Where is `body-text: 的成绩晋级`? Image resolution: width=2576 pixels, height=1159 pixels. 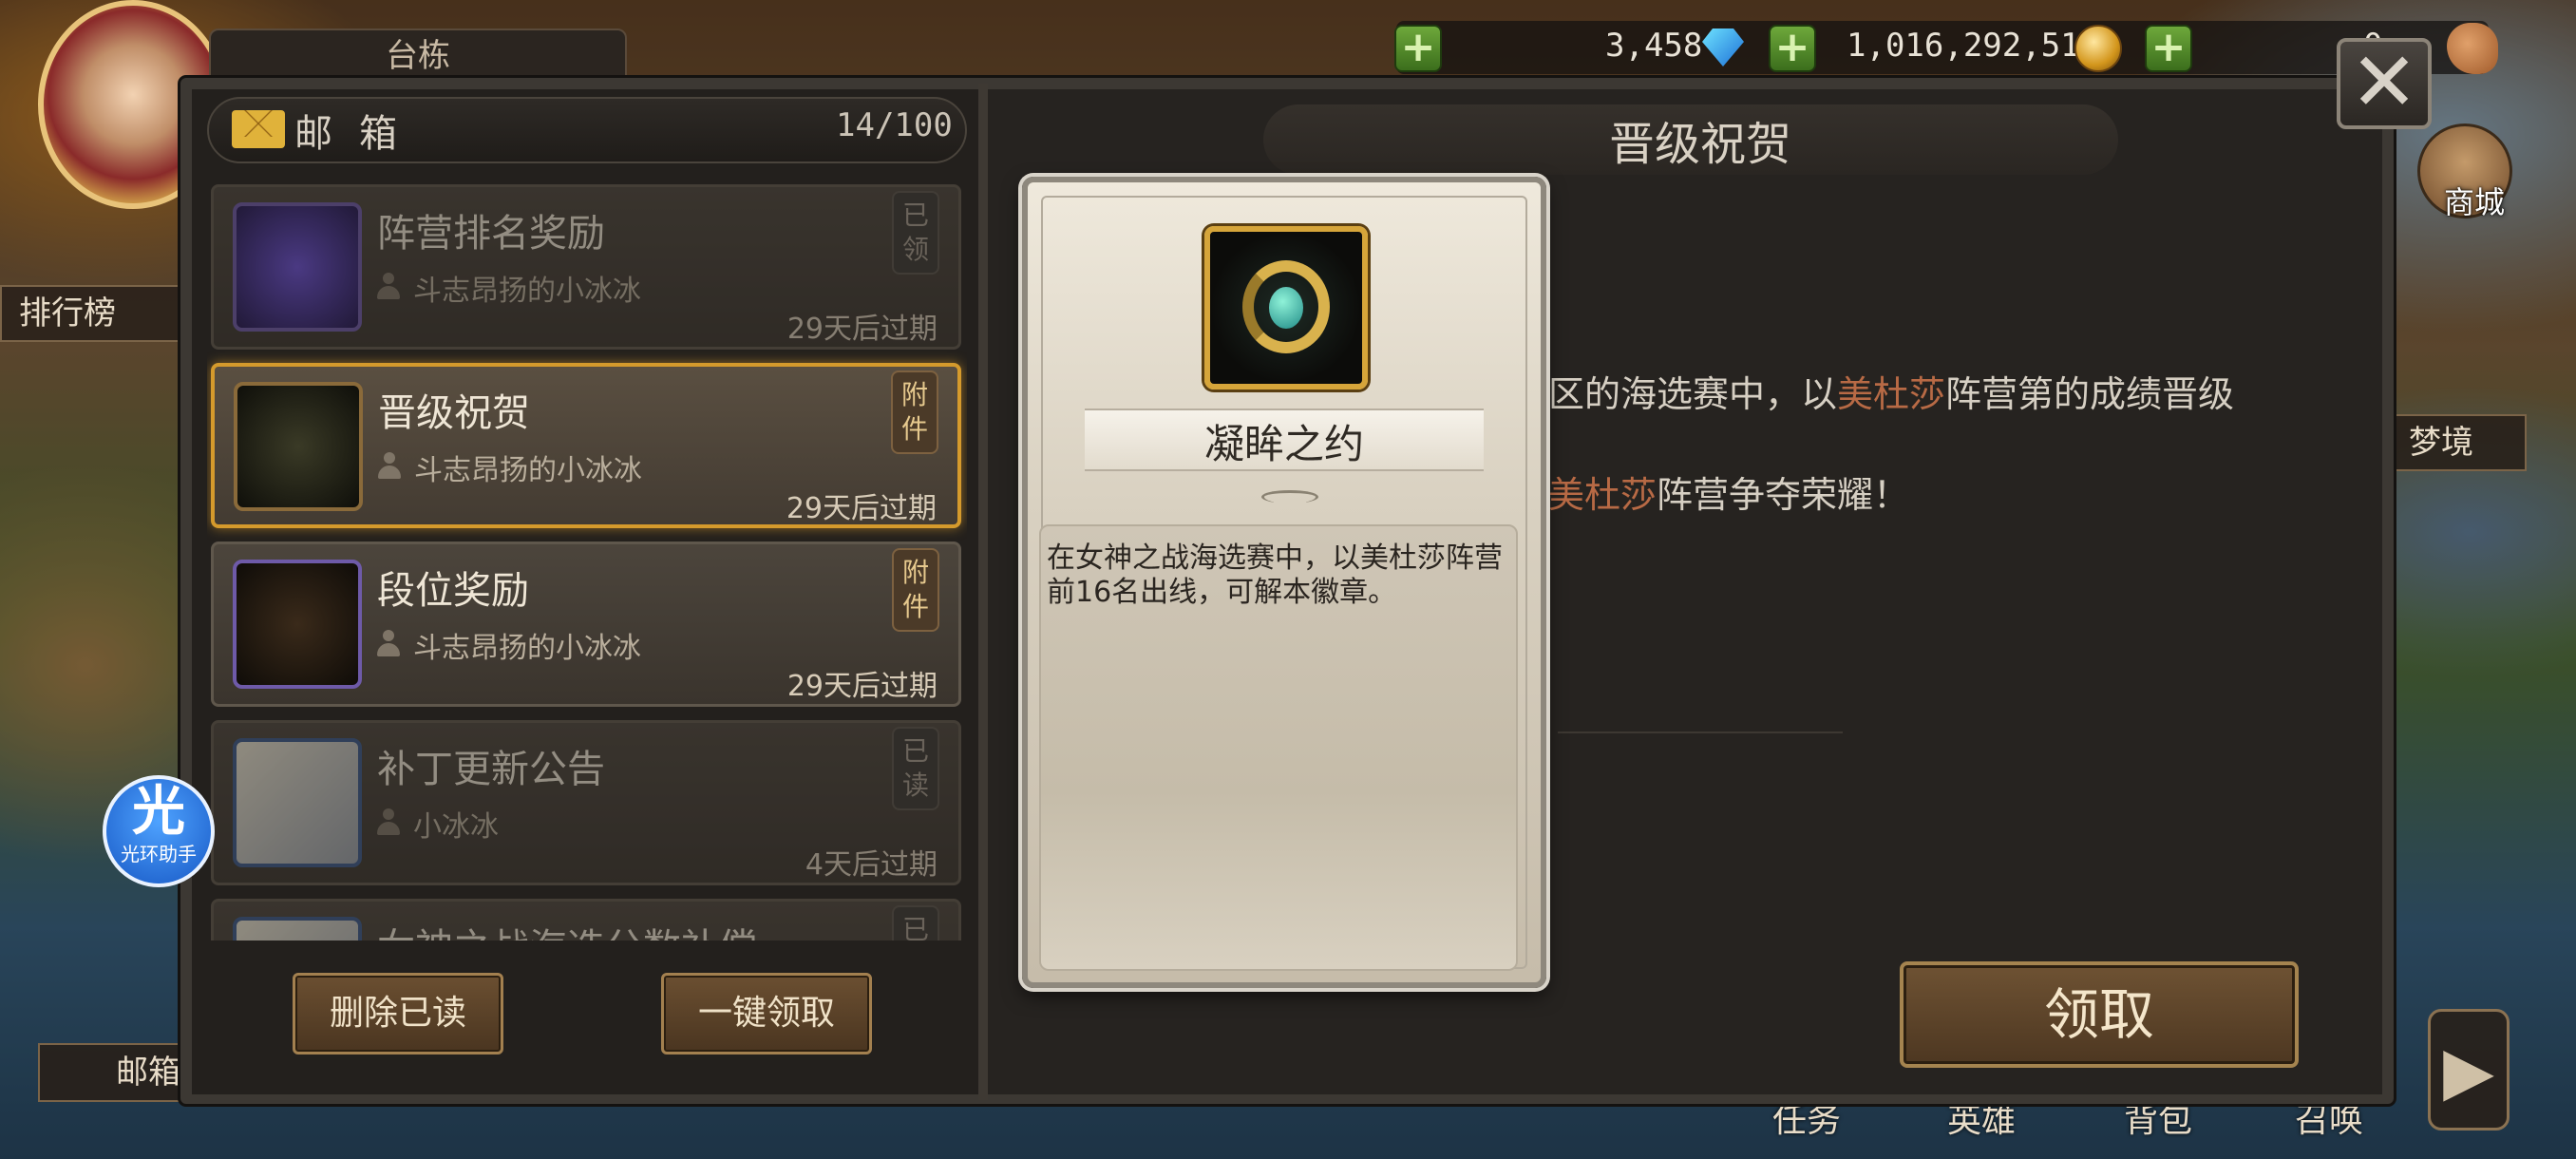 body-text: 的成绩晋级 is located at coordinates (2144, 394).